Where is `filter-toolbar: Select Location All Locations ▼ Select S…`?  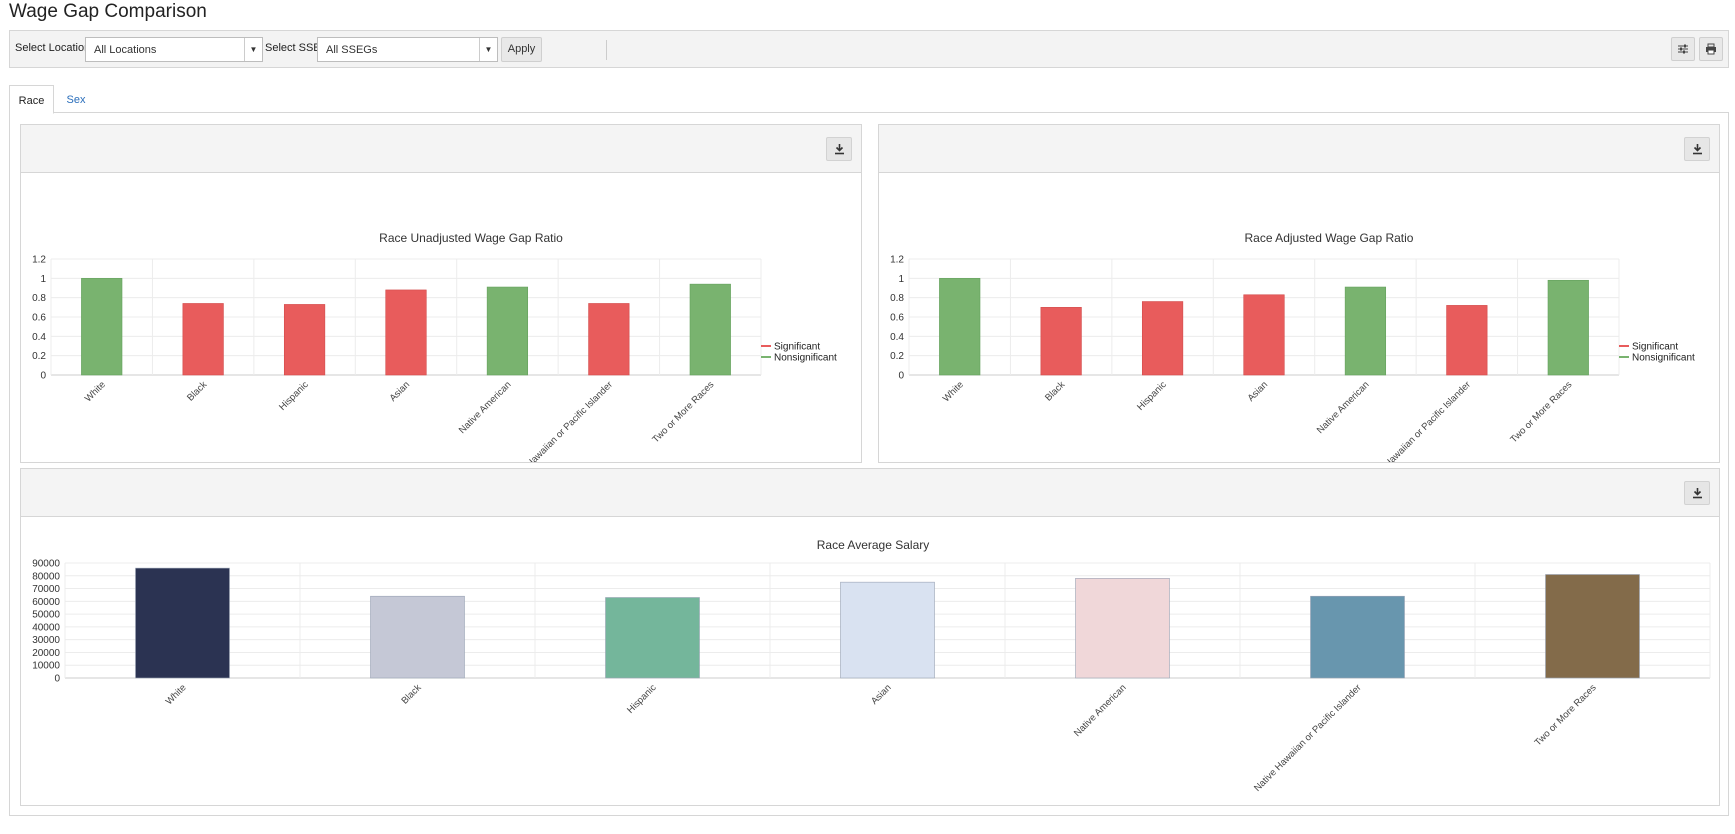
filter-toolbar: Select Location All Locations ▼ Select S… is located at coordinates (869, 49).